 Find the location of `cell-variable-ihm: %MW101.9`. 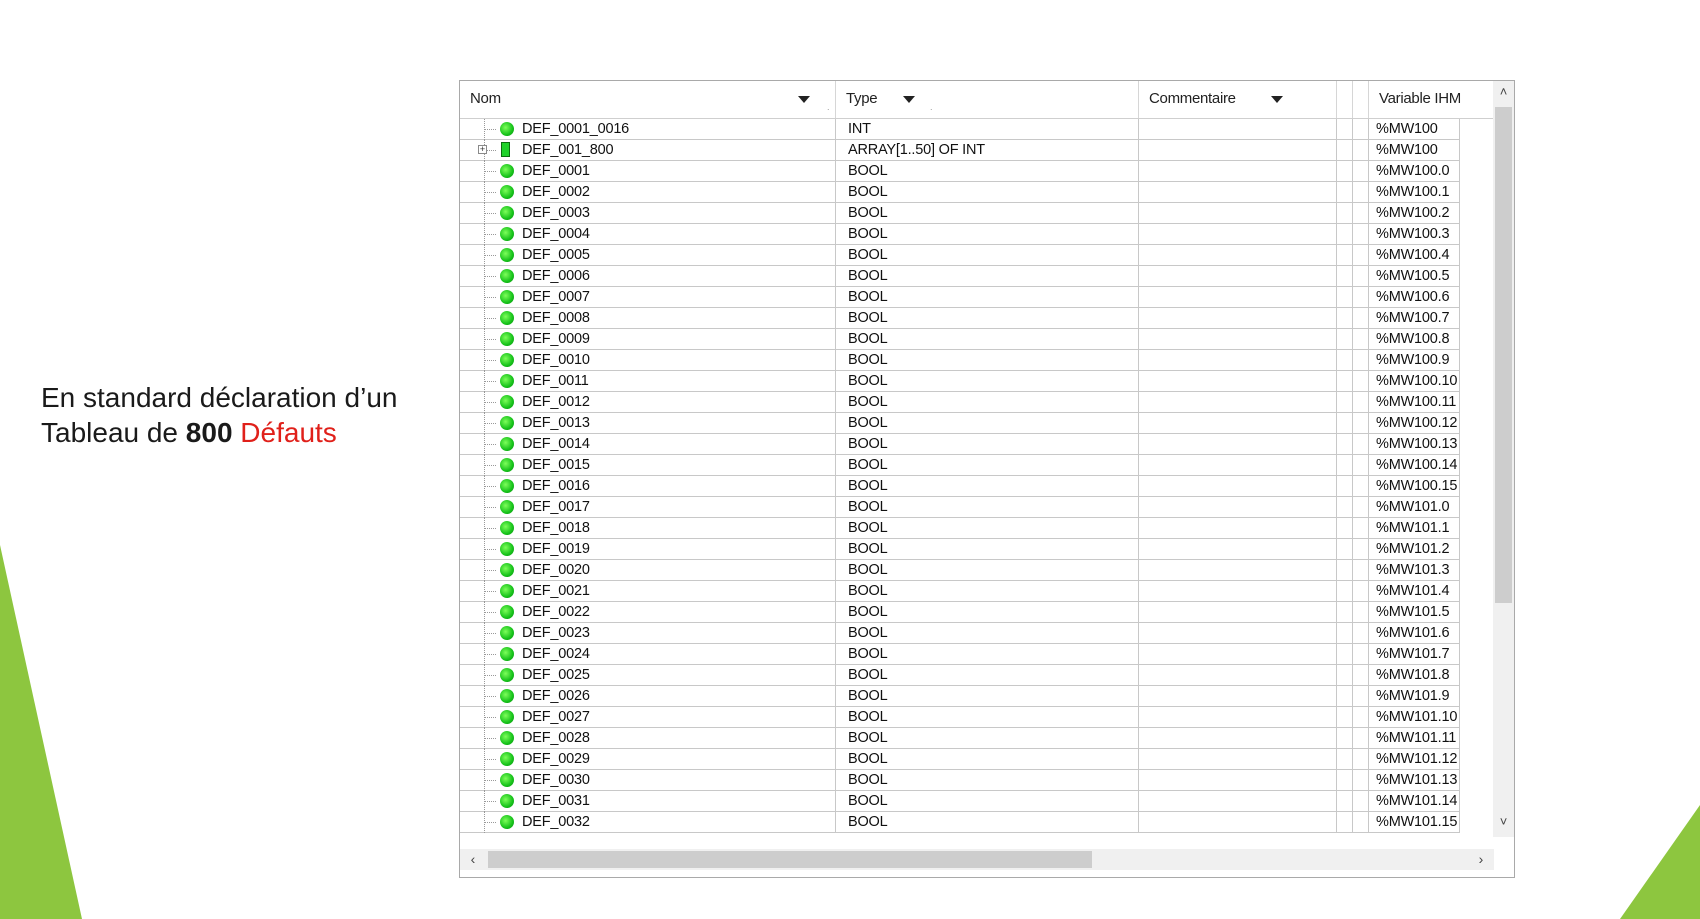

cell-variable-ihm: %MW101.9 is located at coordinates (1431, 696).